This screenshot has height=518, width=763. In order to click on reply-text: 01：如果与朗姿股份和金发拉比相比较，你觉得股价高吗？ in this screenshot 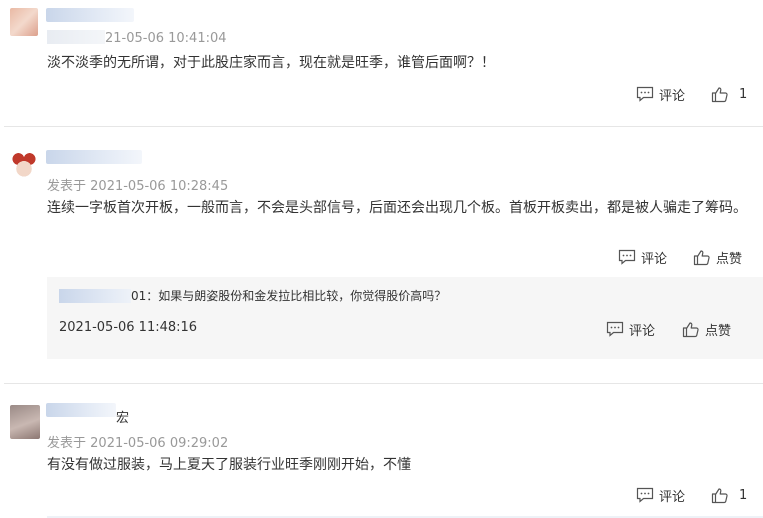, I will do `click(288, 295)`.